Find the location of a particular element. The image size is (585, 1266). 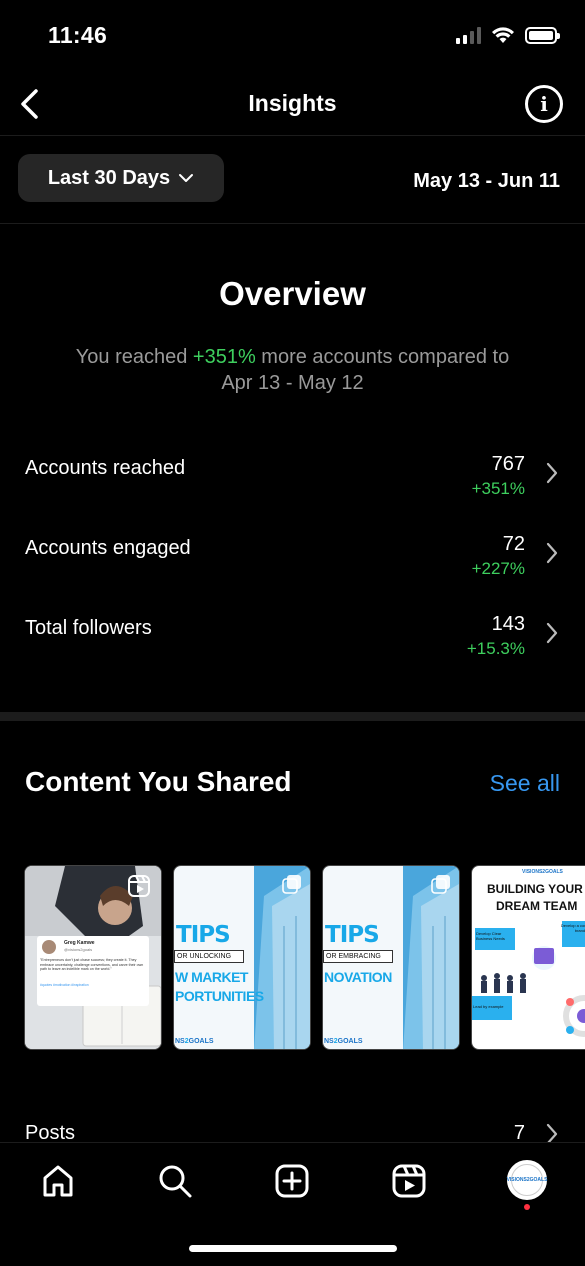

profile-avatar: VISIONS2GOALS is located at coordinates (527, 1180).